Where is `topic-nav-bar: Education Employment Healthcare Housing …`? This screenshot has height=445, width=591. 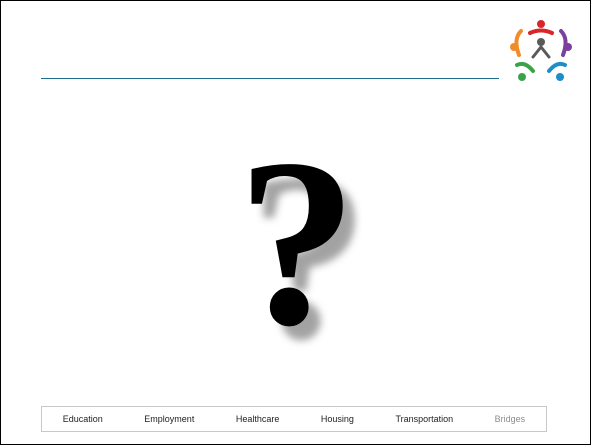
topic-nav-bar: Education Employment Healthcare Housing … is located at coordinates (294, 419).